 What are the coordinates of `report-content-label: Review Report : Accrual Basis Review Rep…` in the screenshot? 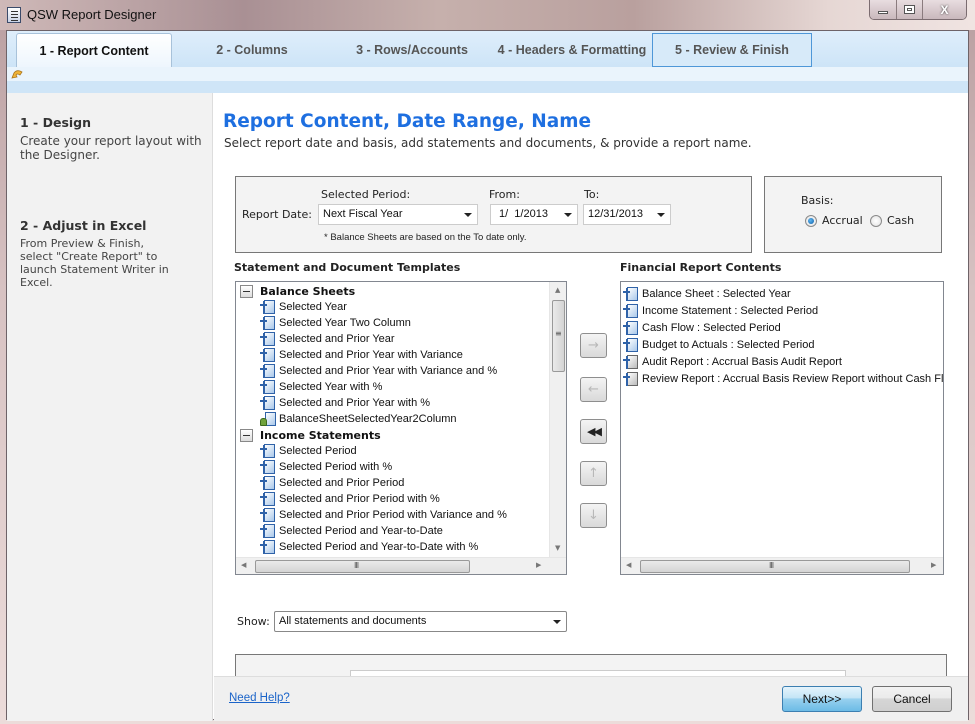 It's located at (793, 379).